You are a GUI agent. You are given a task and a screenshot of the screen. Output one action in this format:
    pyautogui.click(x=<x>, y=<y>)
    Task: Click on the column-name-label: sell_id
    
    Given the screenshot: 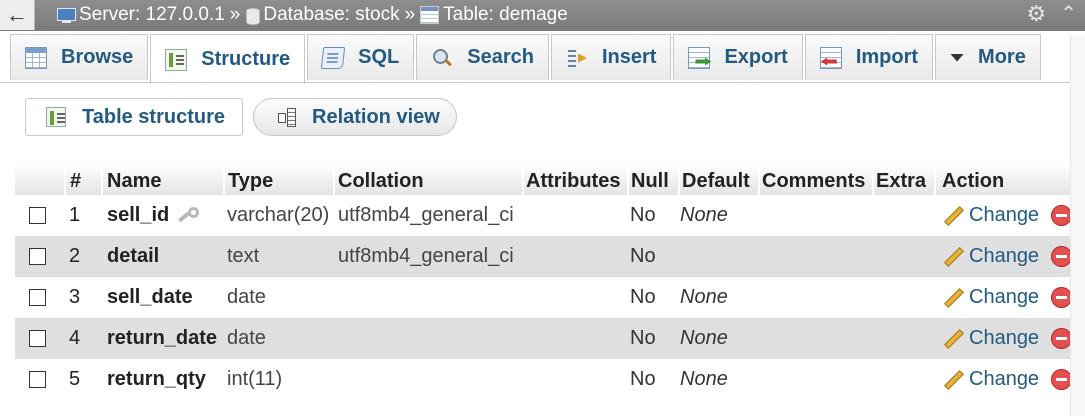 What is the action you would take?
    pyautogui.click(x=138, y=215)
    